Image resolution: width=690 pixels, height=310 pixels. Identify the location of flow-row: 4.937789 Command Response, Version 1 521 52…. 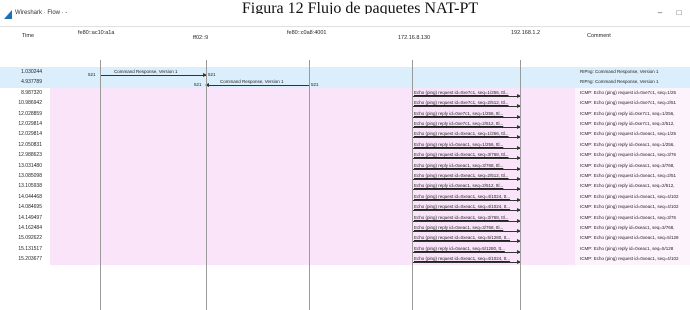
(345, 82).